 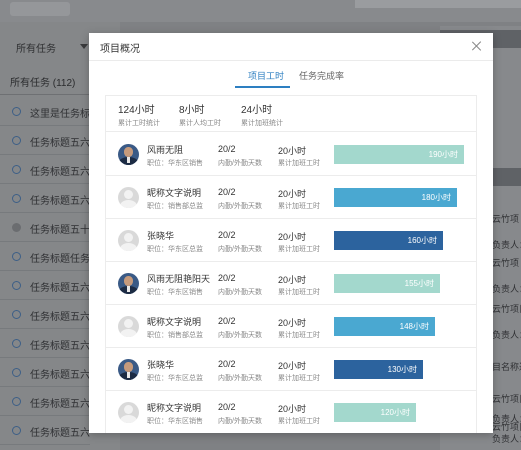 I want to click on hours-bar: 190小时, so click(x=399, y=154).